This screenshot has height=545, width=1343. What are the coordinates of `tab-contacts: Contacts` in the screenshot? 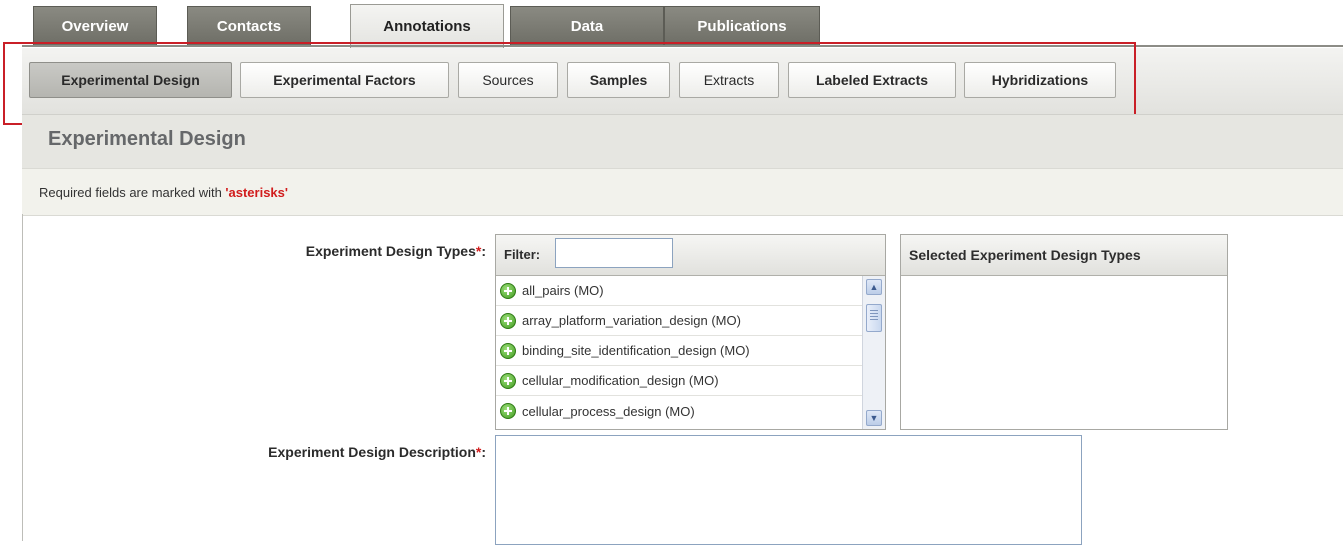 It's located at (249, 26).